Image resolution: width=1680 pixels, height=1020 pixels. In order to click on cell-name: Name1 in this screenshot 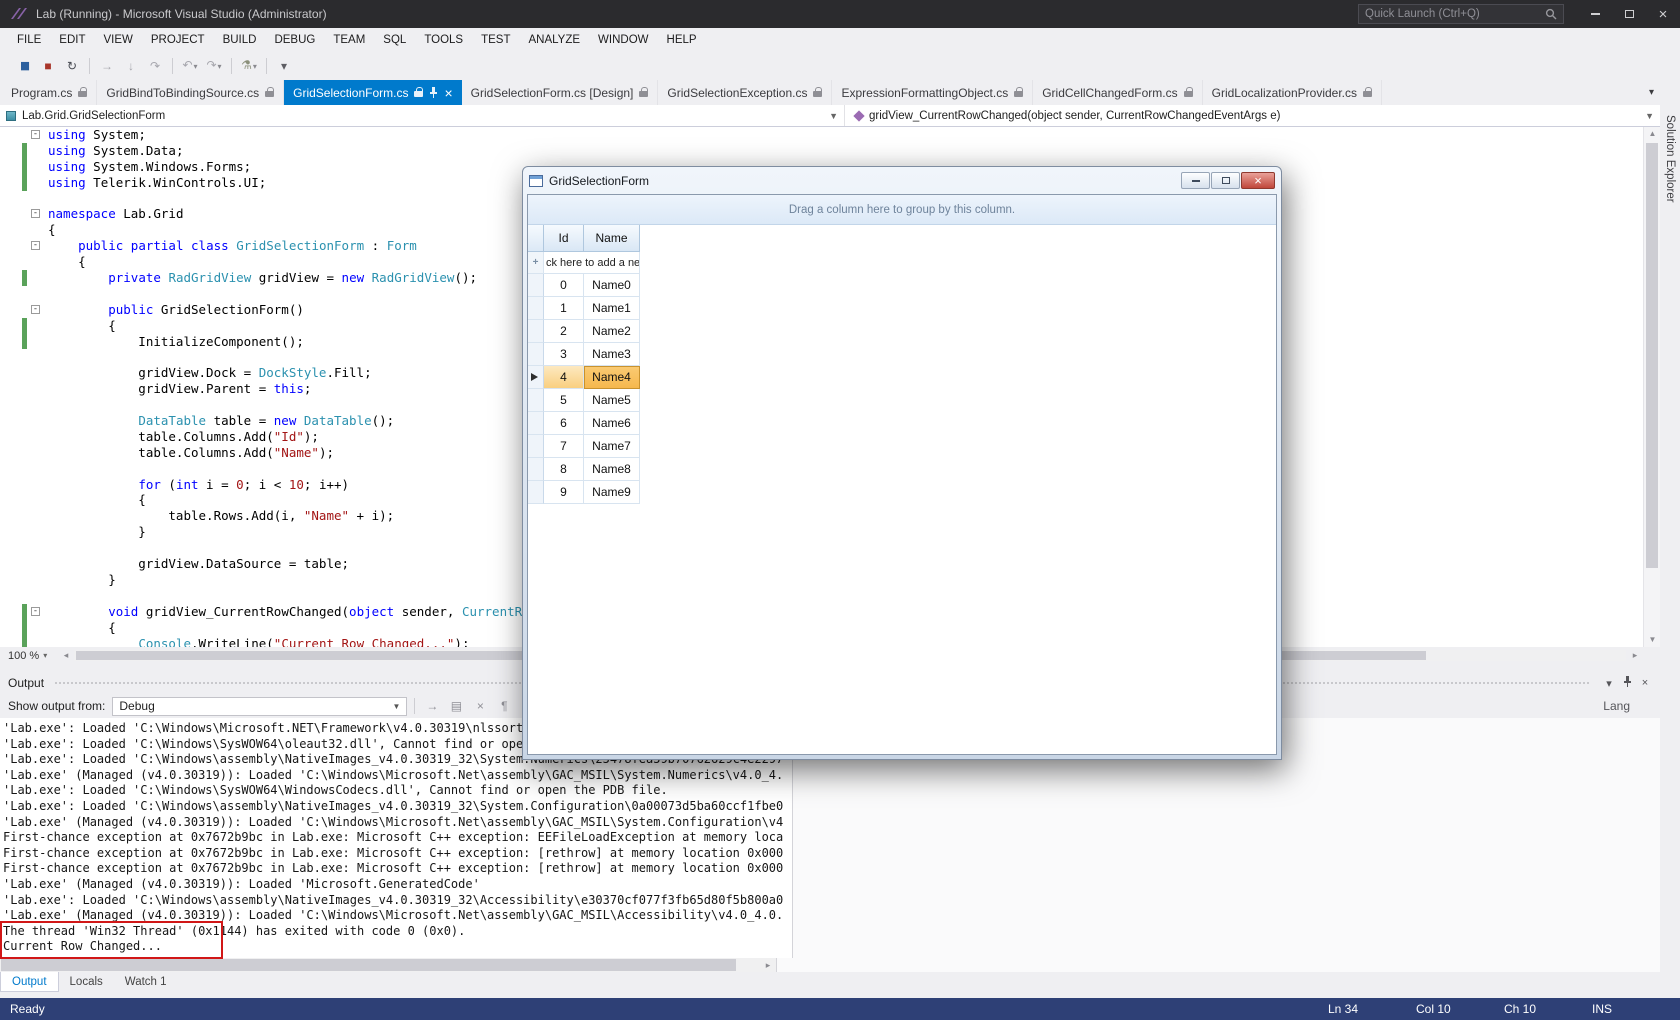, I will do `click(612, 308)`.